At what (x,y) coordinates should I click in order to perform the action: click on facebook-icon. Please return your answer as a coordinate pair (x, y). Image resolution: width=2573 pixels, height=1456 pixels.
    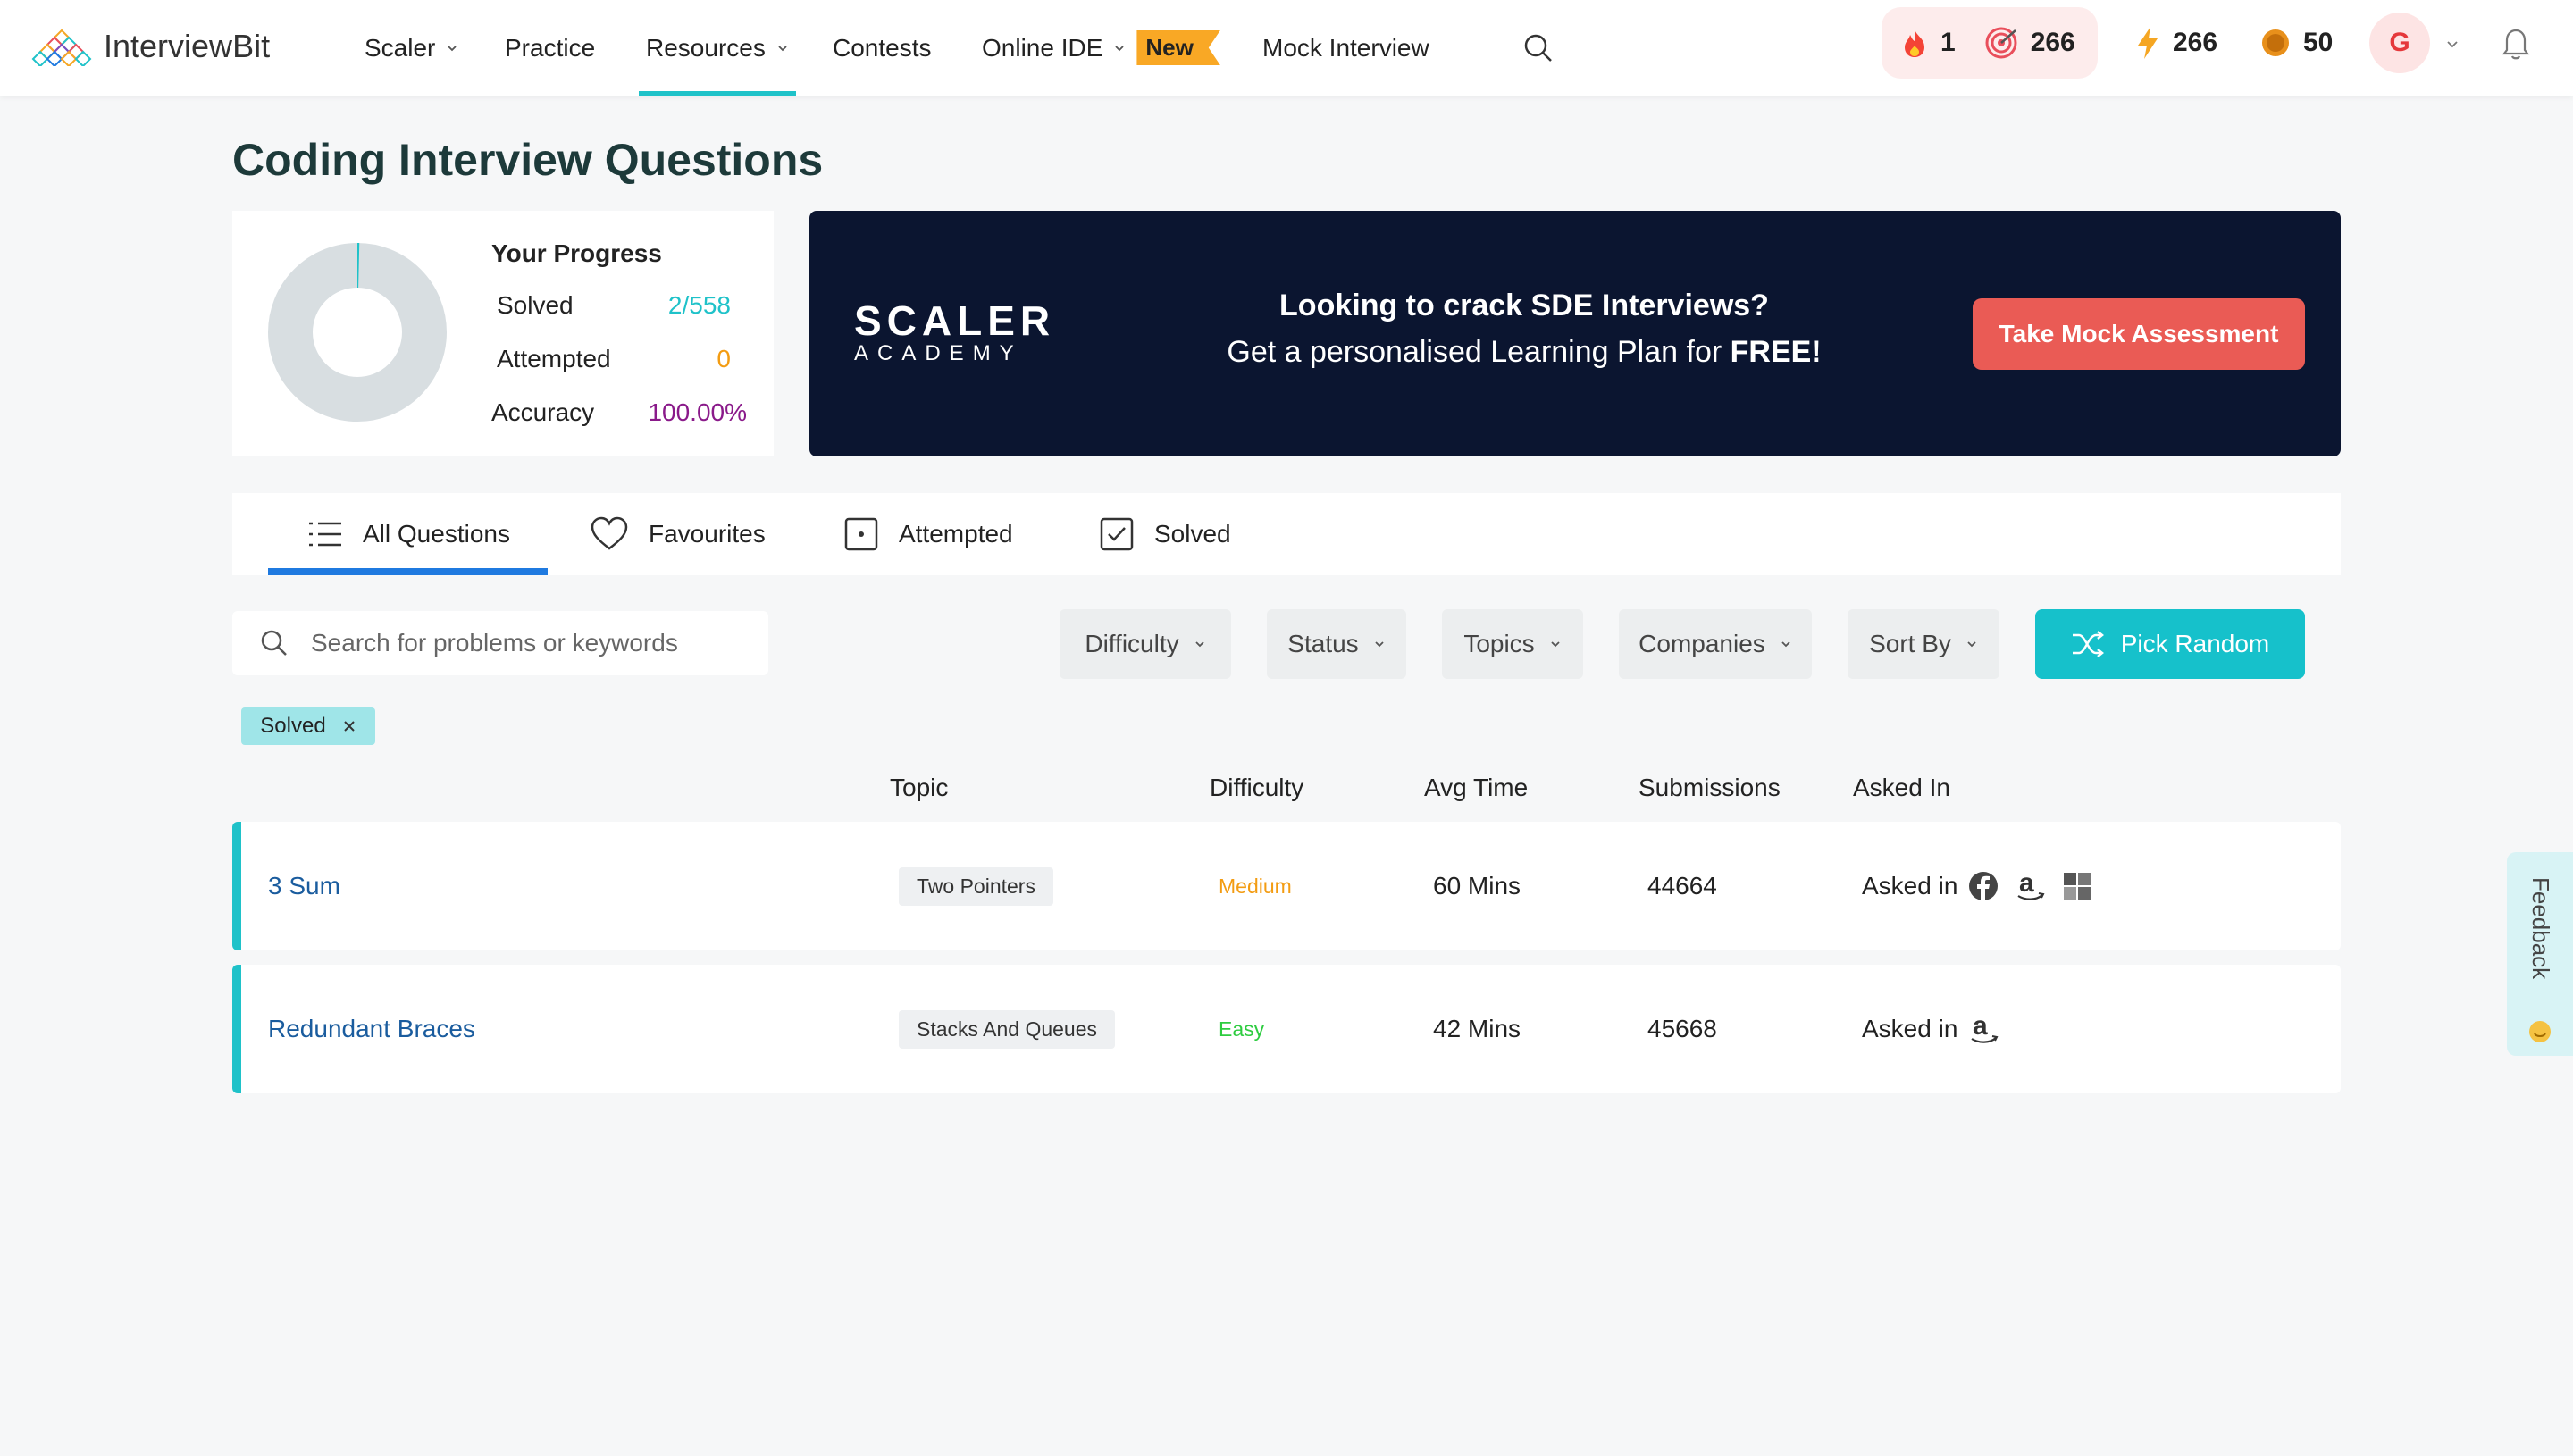
    Looking at the image, I should click on (1984, 886).